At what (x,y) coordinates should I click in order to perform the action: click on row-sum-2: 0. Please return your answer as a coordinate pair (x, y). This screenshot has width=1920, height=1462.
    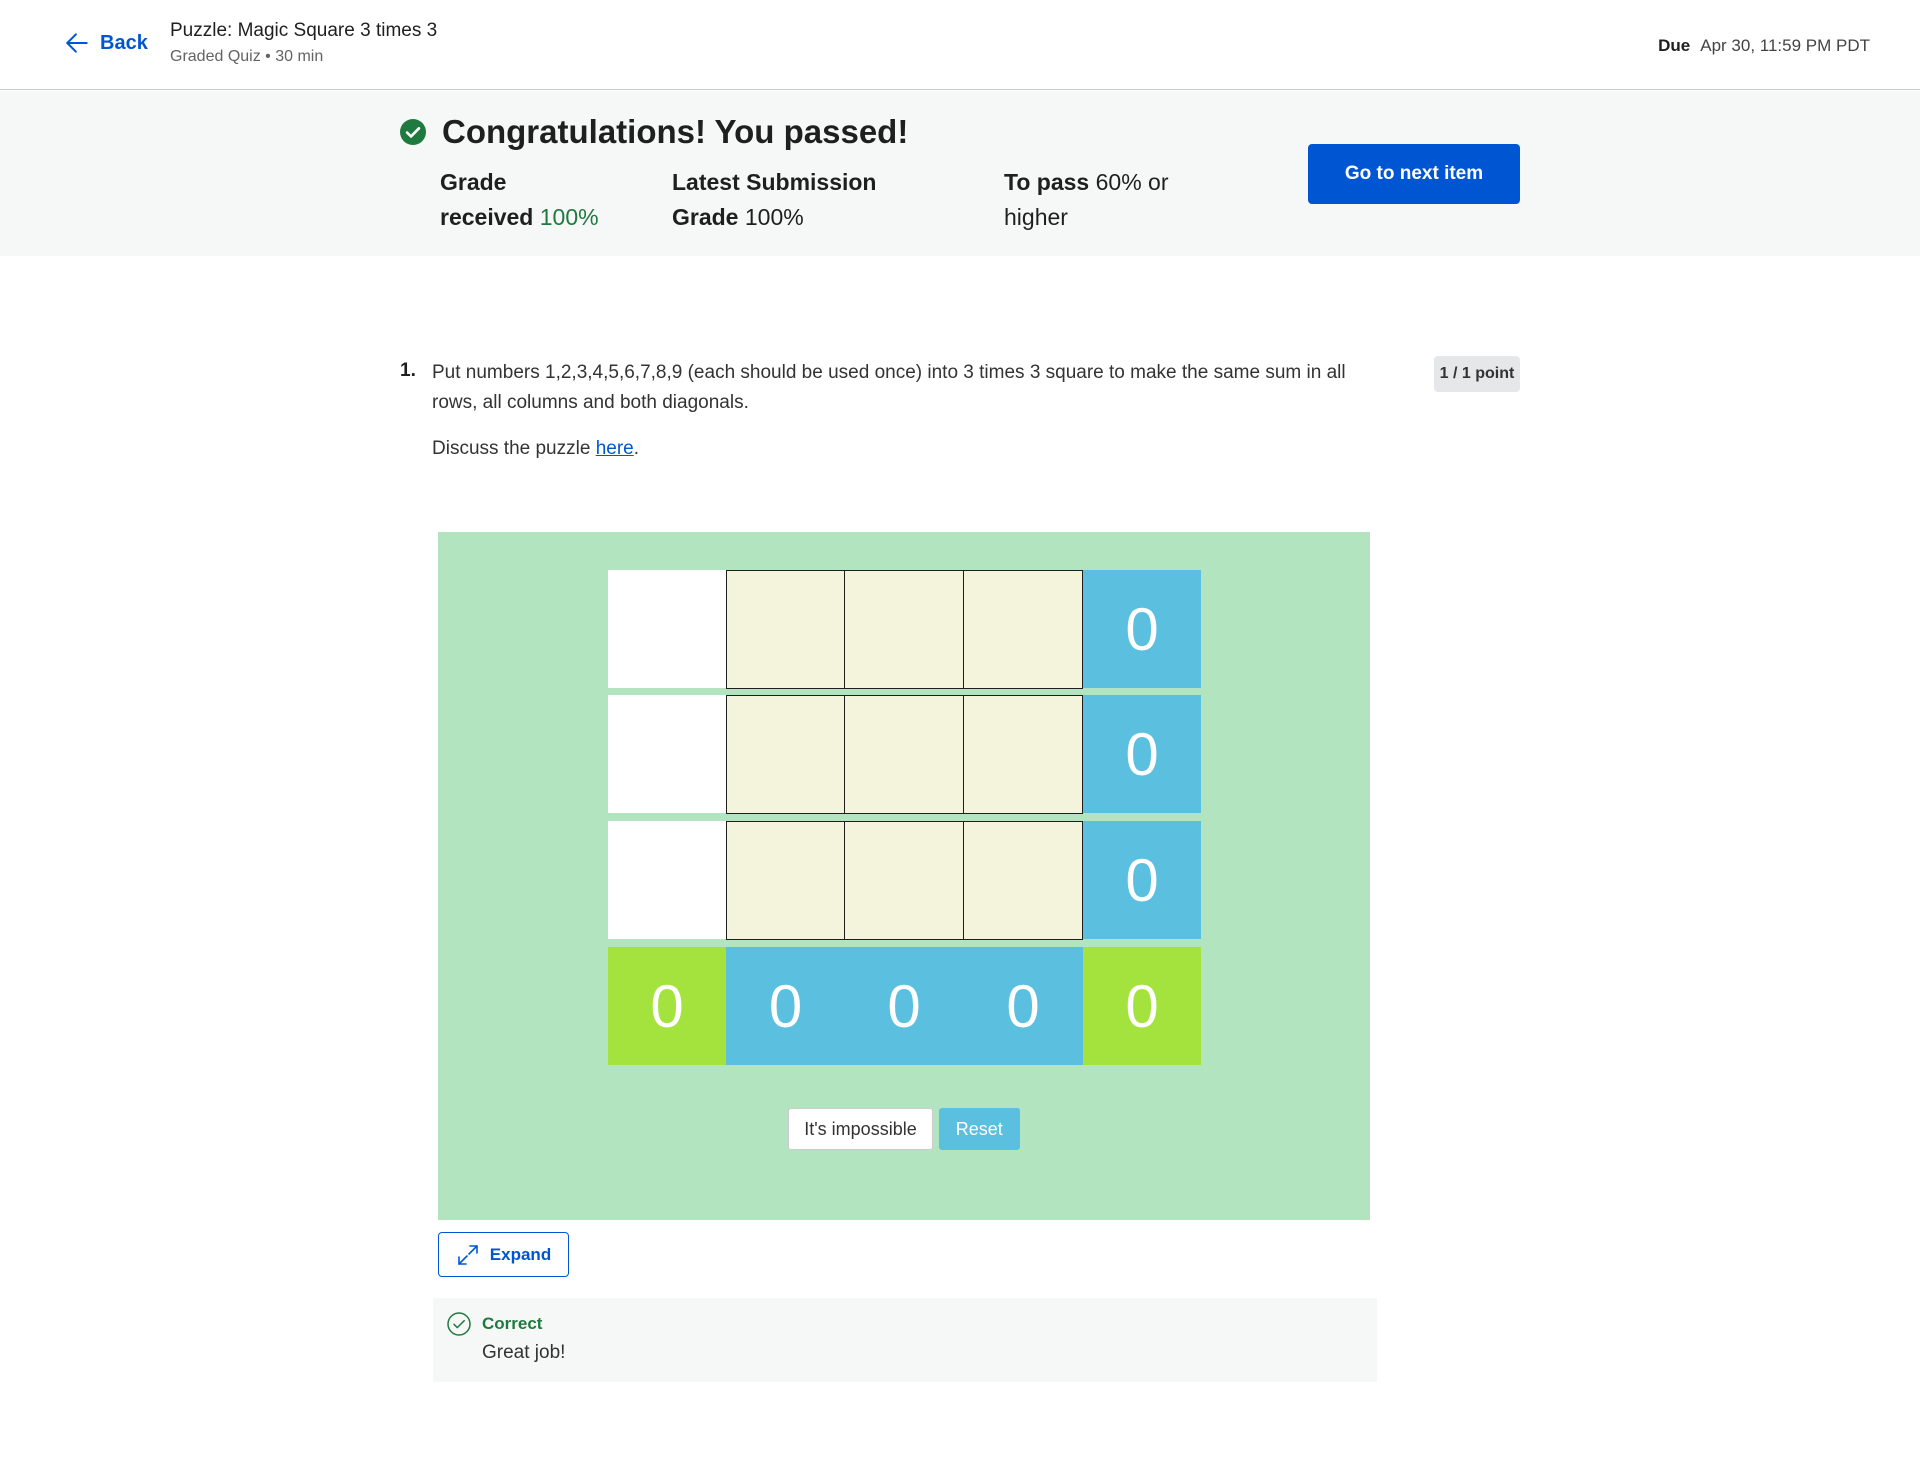
    Looking at the image, I should click on (1142, 754).